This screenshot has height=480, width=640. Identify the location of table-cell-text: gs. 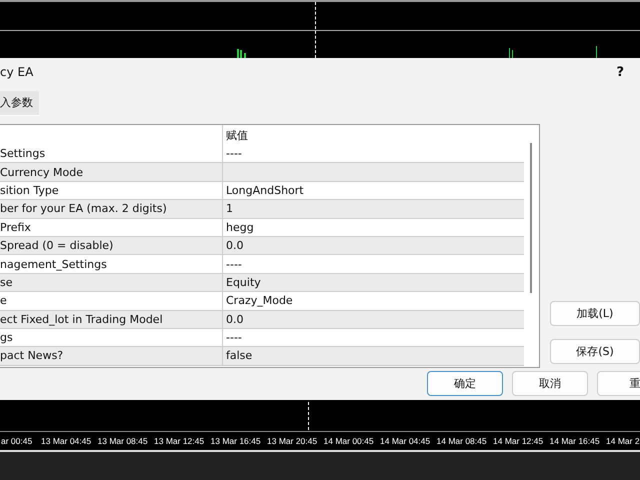
(7, 337).